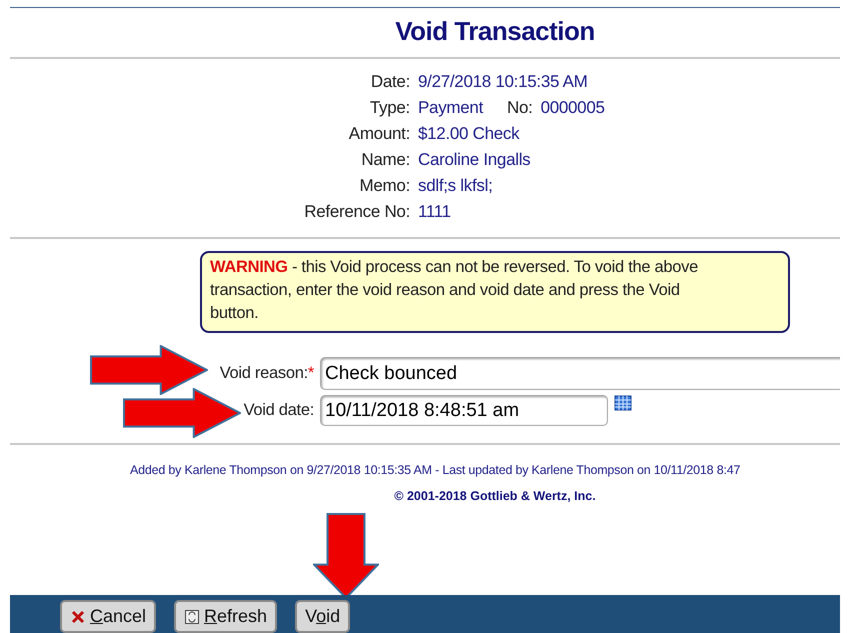  Describe the element at coordinates (495, 496) in the screenshot. I see `copyright-text: © 2001-2018 Gottlieb & Wertz, Inc.` at that location.